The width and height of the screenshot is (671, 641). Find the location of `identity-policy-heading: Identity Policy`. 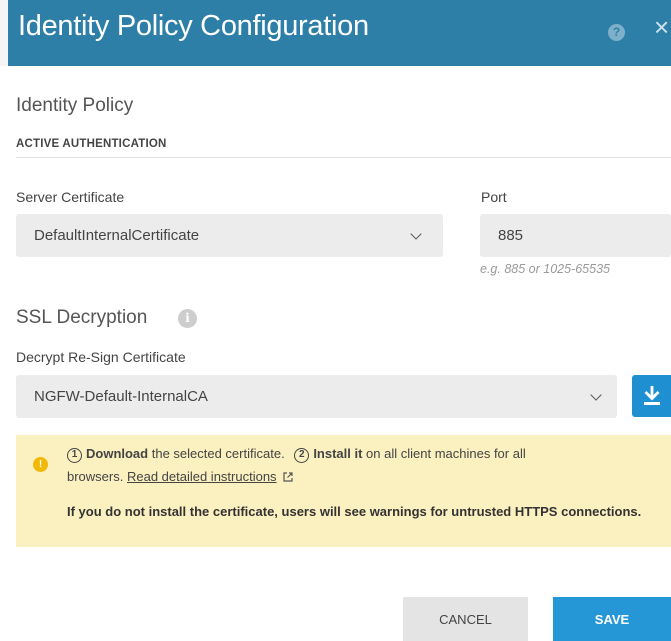

identity-policy-heading: Identity Policy is located at coordinates (75, 105).